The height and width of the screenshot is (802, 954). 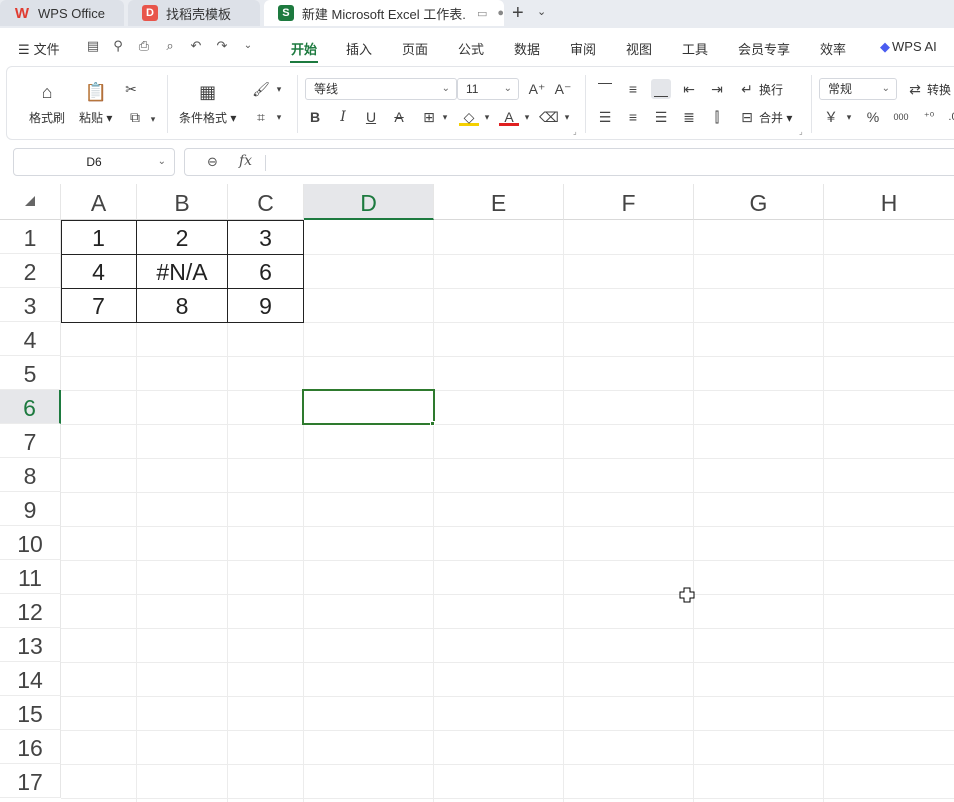 What do you see at coordinates (98, 271) in the screenshot?
I see `cell-a2: 4` at bounding box center [98, 271].